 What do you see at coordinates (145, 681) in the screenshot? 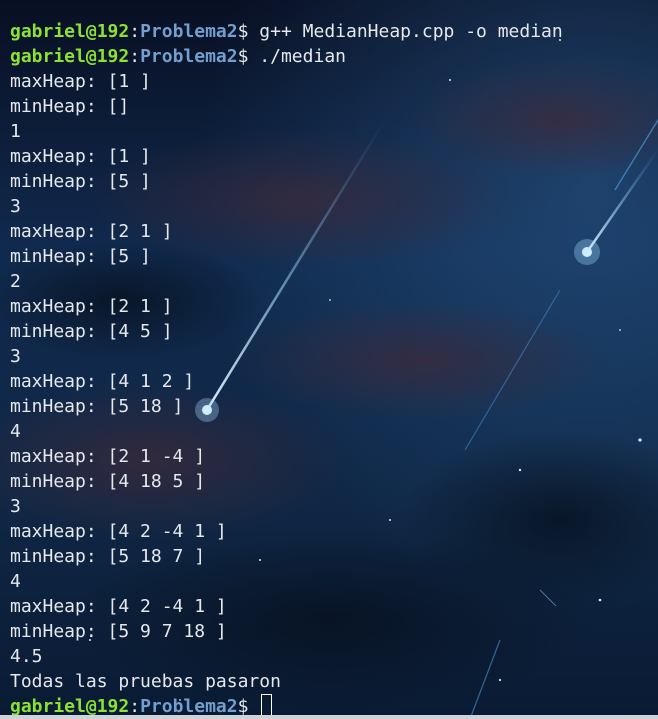
I see `output-line: Todas las pruebas pasaron` at bounding box center [145, 681].